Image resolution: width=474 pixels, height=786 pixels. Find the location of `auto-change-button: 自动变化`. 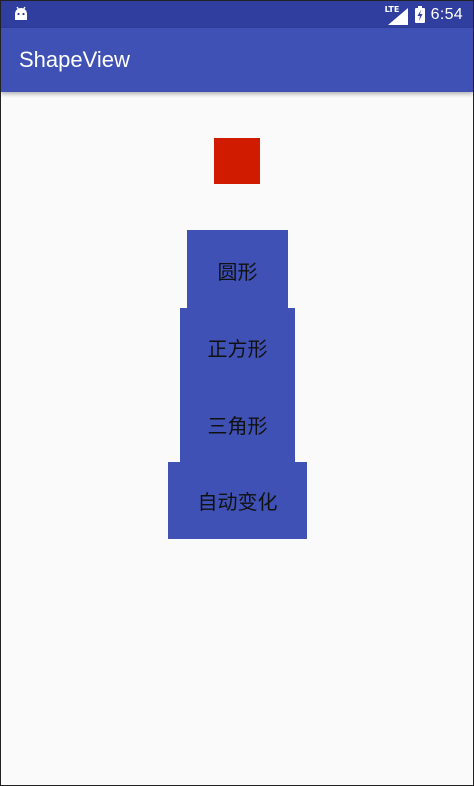

auto-change-button: 自动变化 is located at coordinates (237, 500).